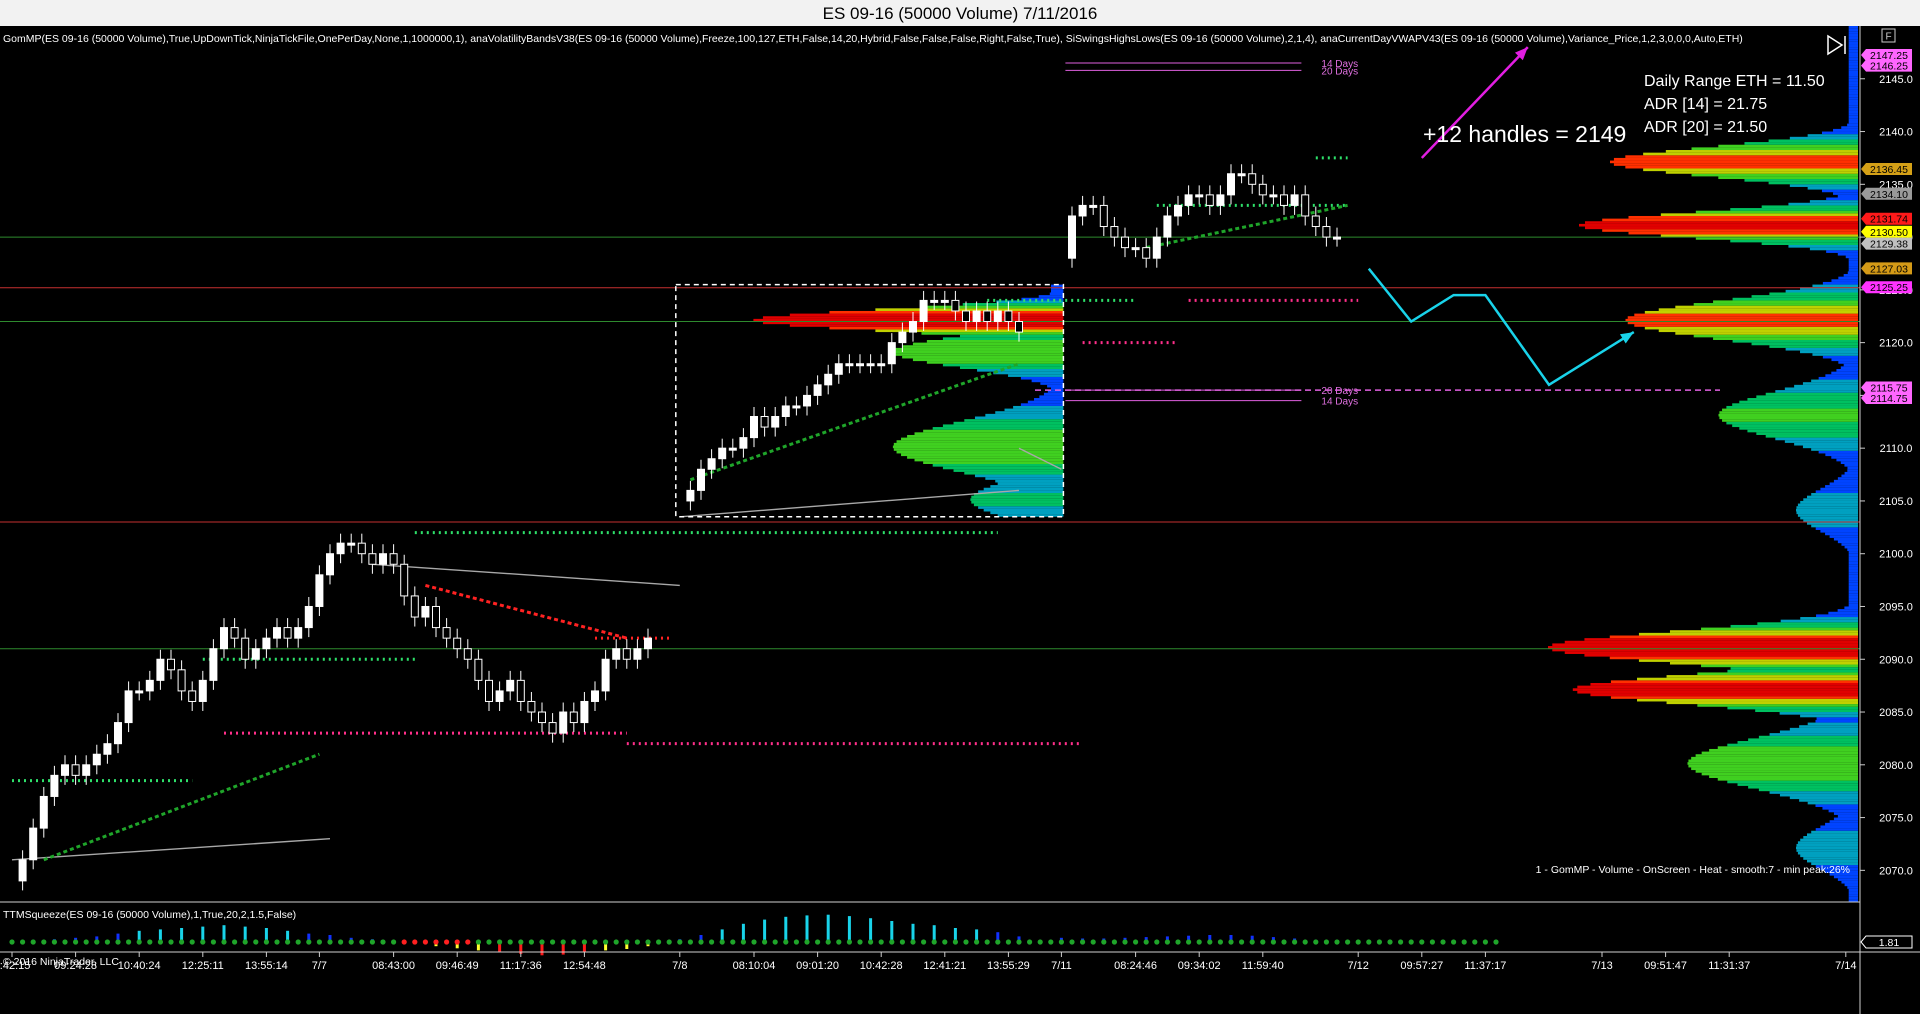  I want to click on x-tick-label: 09:46:49, so click(457, 966).